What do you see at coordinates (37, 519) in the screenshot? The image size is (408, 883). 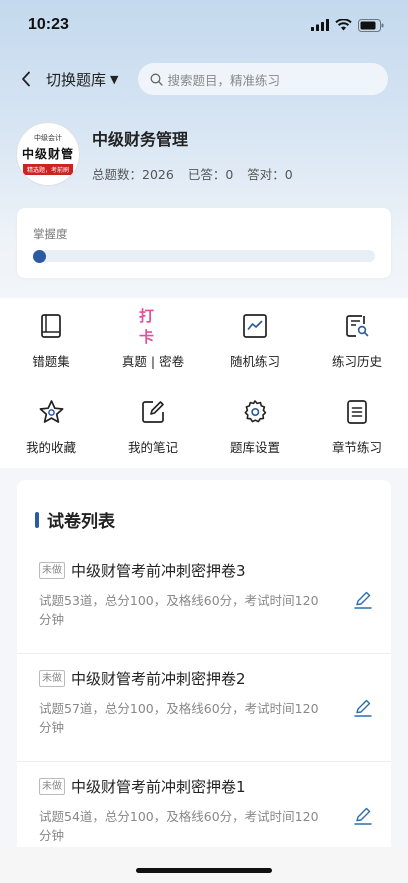 I see `section-accent-bar` at bounding box center [37, 519].